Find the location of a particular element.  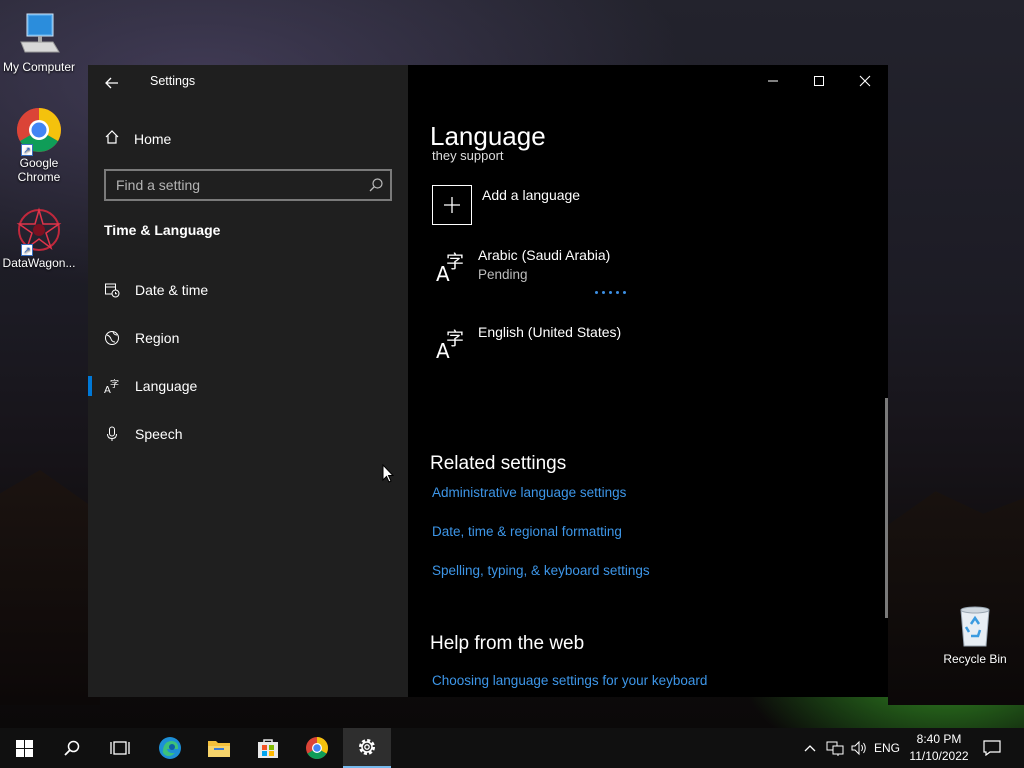

home-icon is located at coordinates (119, 139).